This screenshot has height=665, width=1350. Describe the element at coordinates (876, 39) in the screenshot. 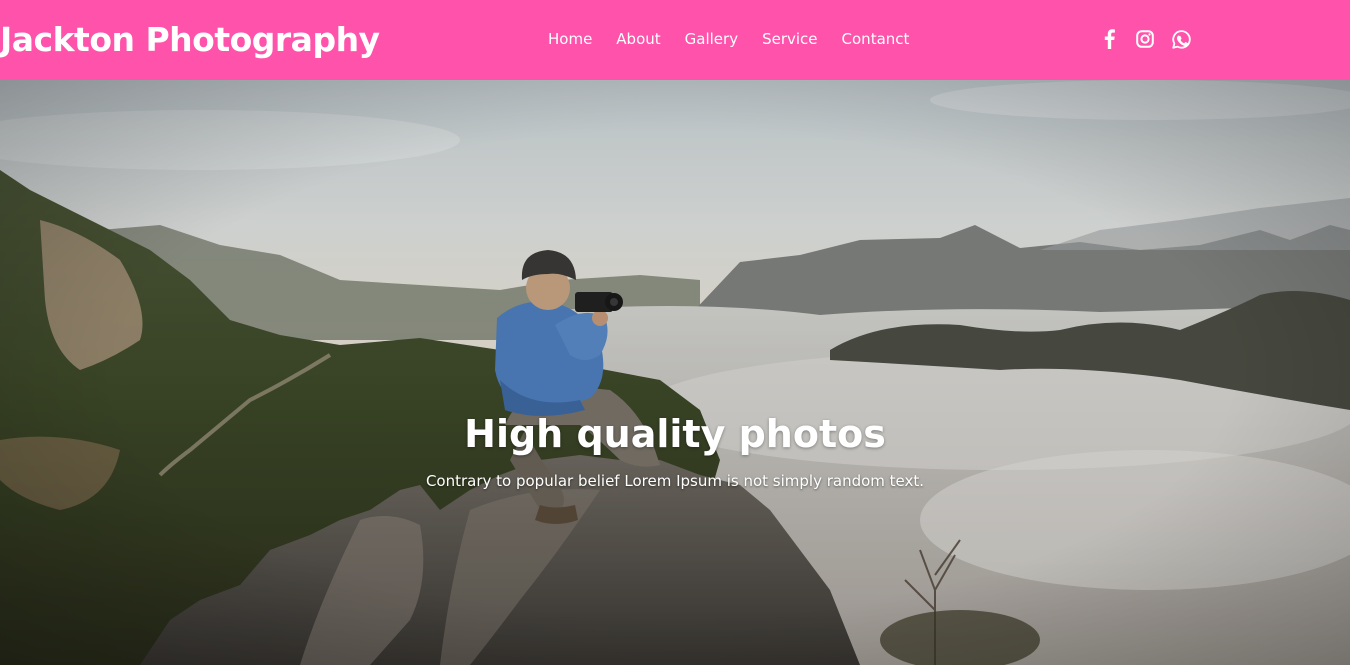

I see `nav-contact-link: Contanct` at that location.